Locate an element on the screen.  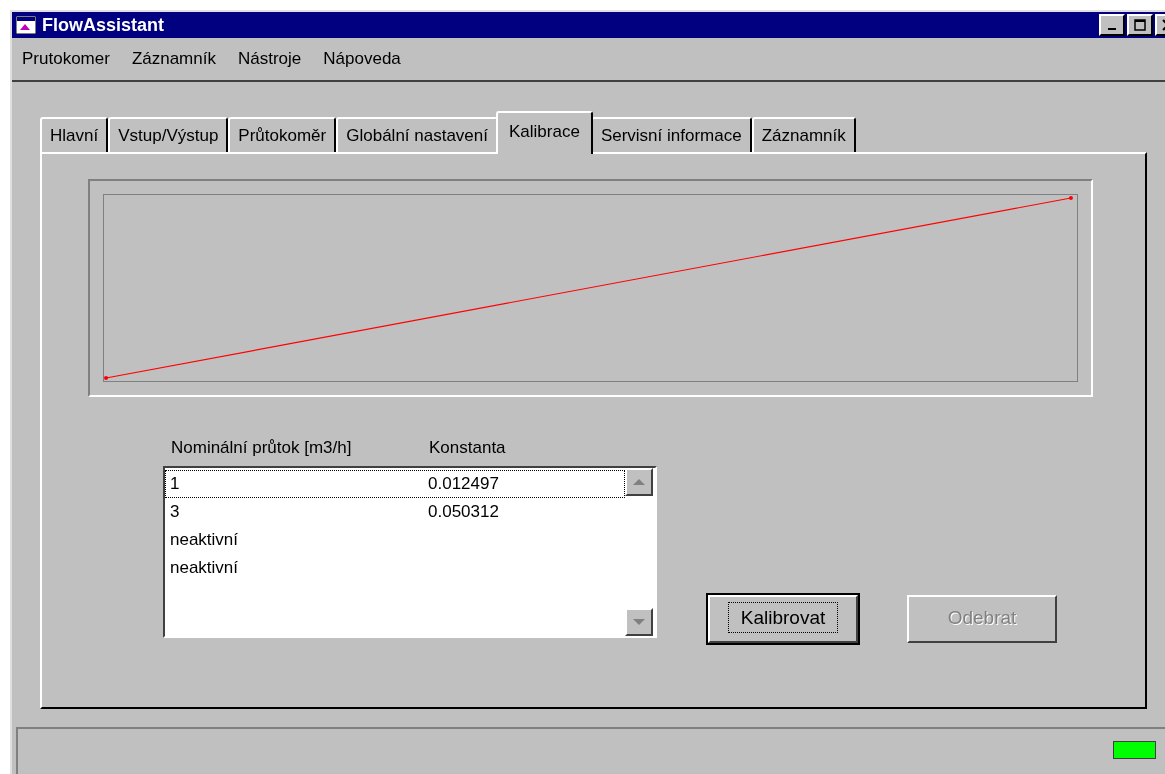
scroll-up-button is located at coordinates (639, 482).